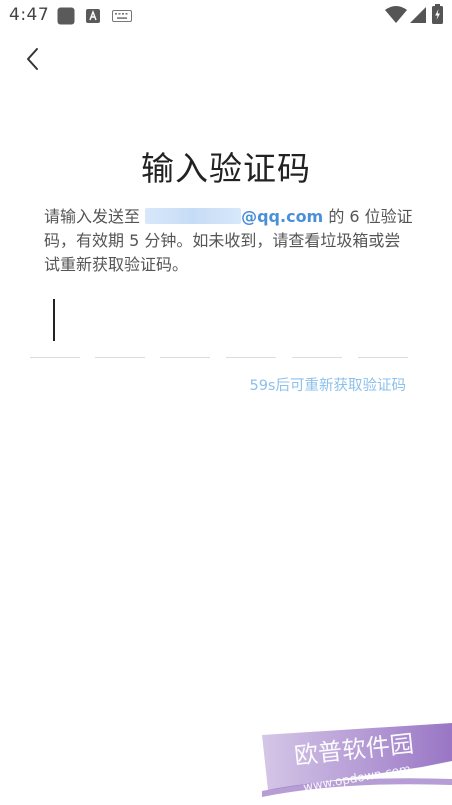 Image resolution: width=452 pixels, height=805 pixels. What do you see at coordinates (226, 168) in the screenshot?
I see `page-title: 输入验证码` at bounding box center [226, 168].